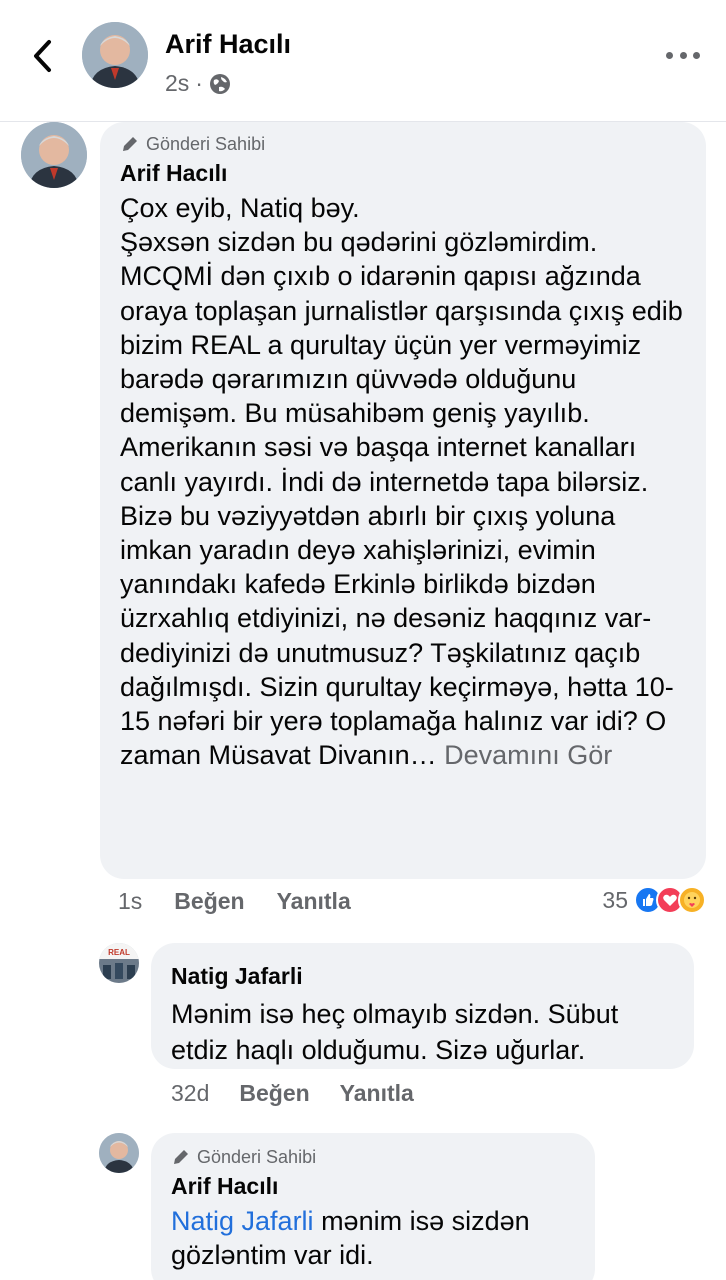 This screenshot has width=726, height=1280. I want to click on mention-link: Natig Jafarli, so click(242, 1221).